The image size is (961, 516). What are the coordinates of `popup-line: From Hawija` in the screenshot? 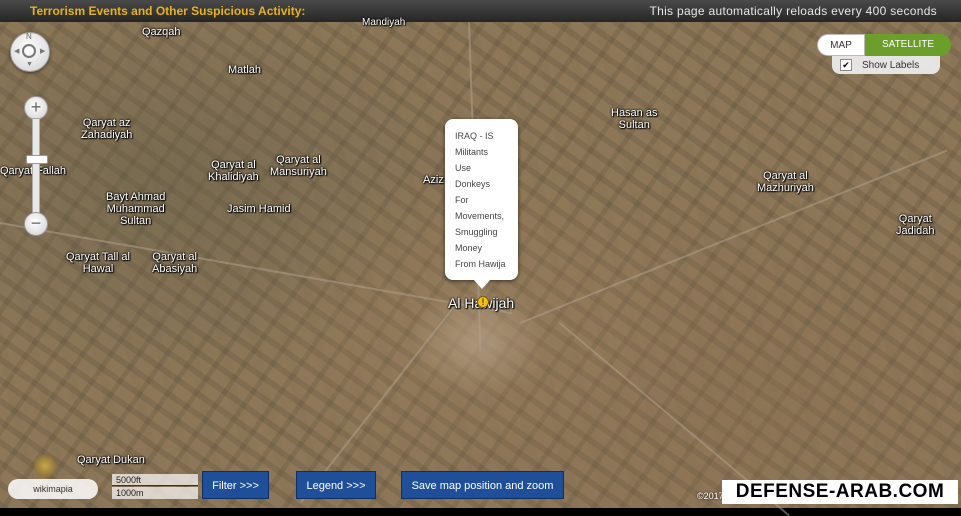 It's located at (480, 264).